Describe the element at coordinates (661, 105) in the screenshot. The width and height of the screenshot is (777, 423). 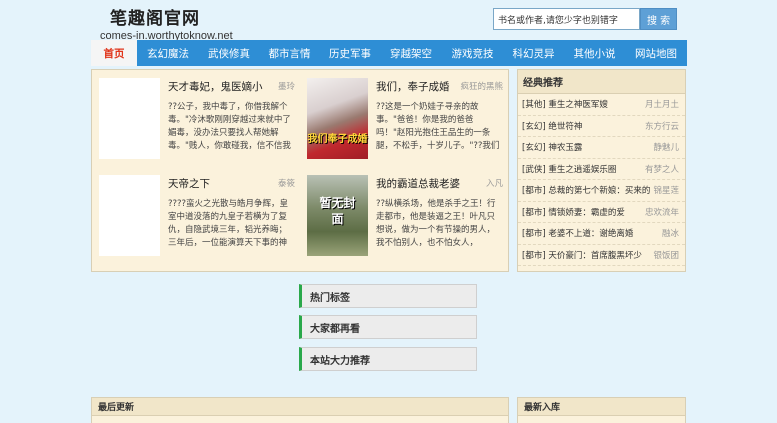
I see `list-item-author: 月土月土` at that location.